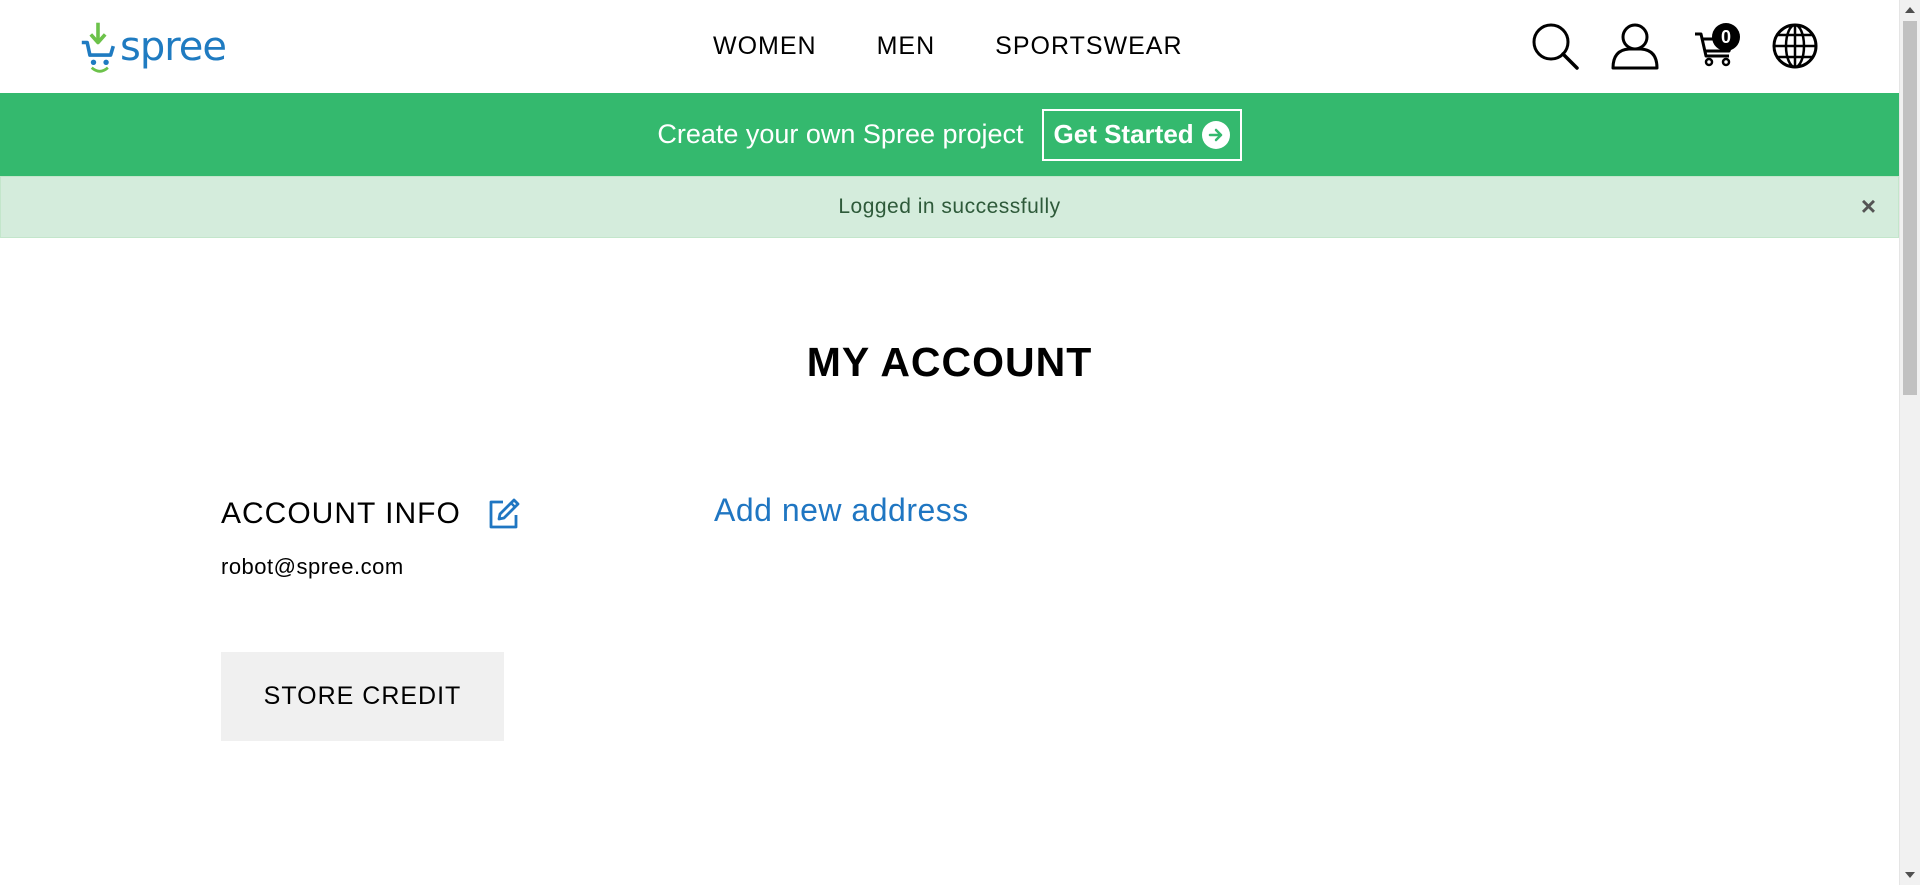  Describe the element at coordinates (341, 513) in the screenshot. I see `account-info-heading: ACCOUNT INFO` at that location.